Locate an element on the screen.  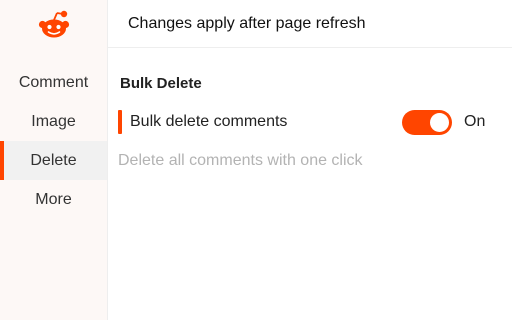
logo is located at coordinates (53, 23).